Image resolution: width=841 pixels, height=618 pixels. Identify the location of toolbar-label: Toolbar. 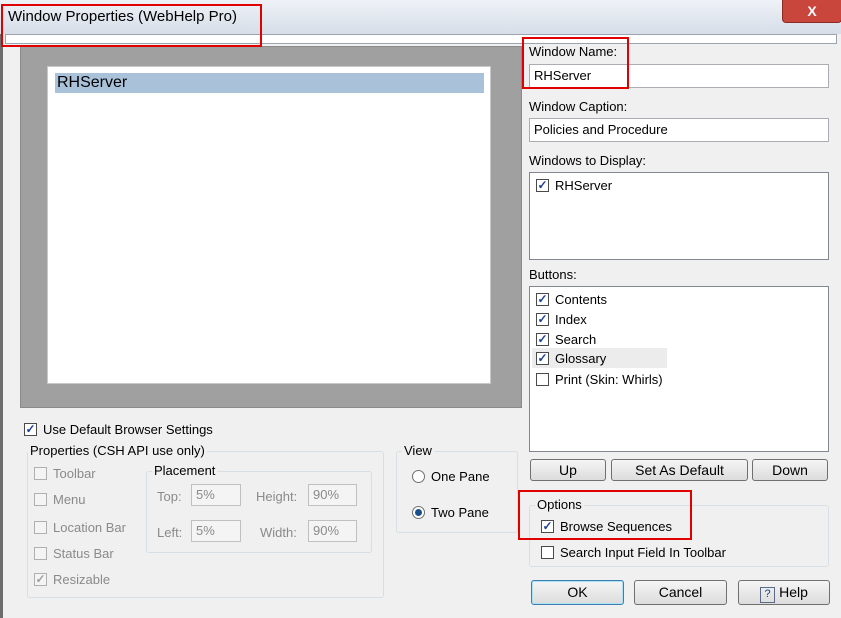
(74, 473).